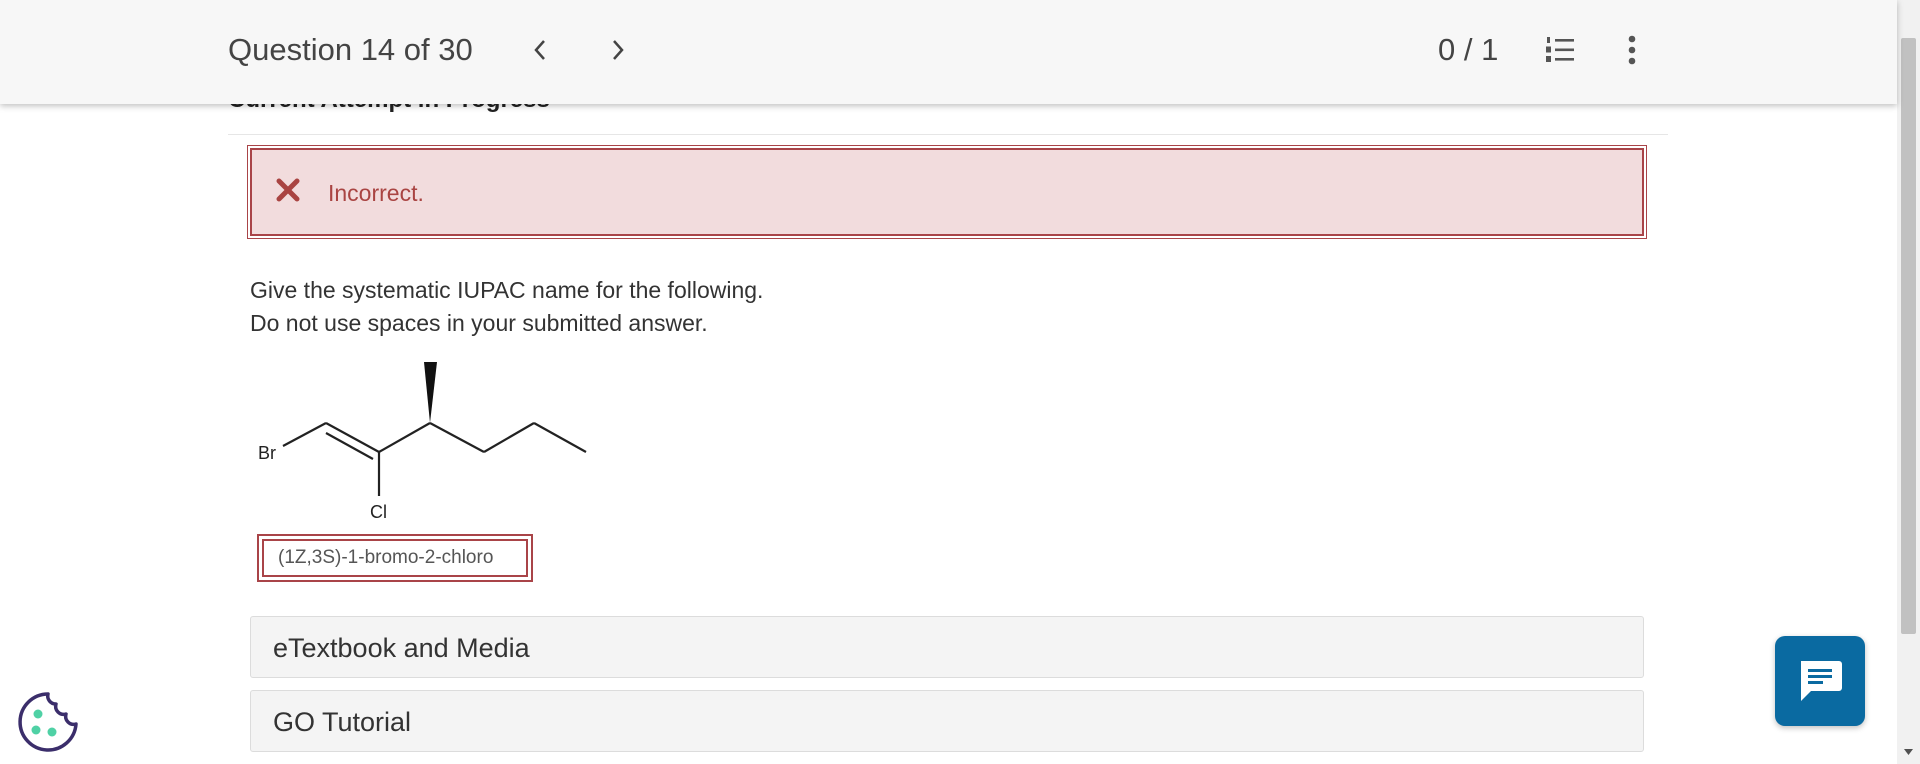 This screenshot has height=764, width=1920. What do you see at coordinates (947, 721) in the screenshot?
I see `go-tutorial-panel: GO Tutorial` at bounding box center [947, 721].